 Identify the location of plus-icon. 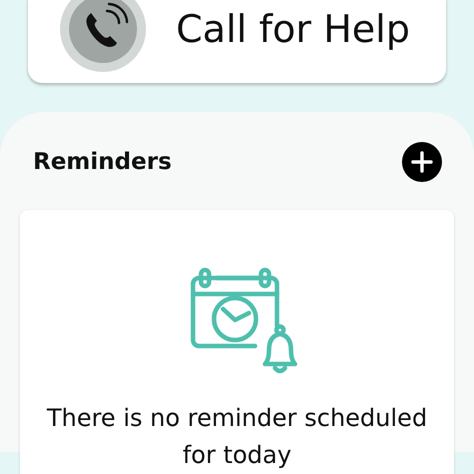
(422, 162).